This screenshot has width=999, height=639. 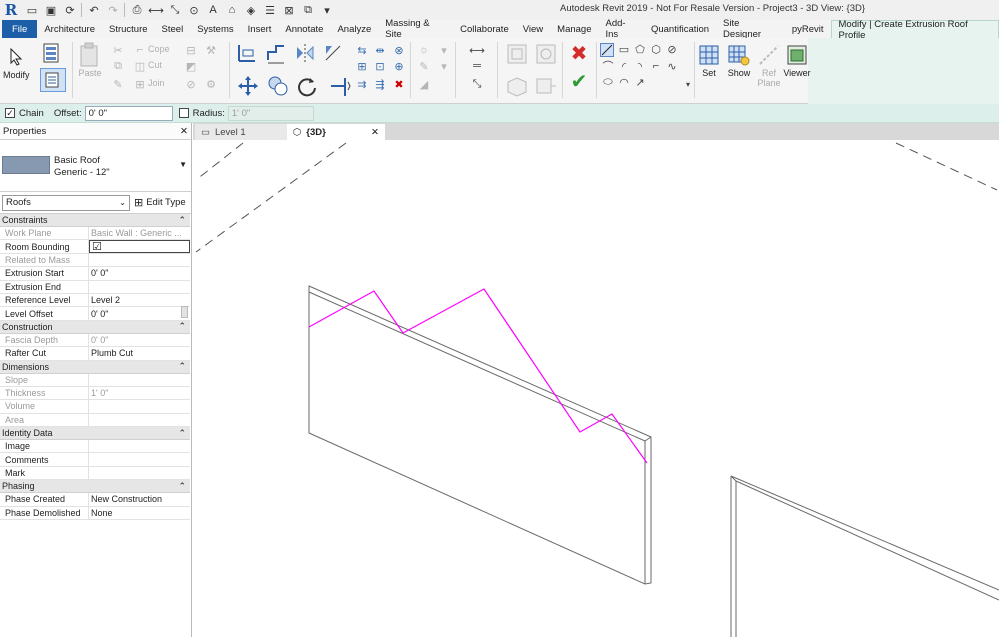 I want to click on spline-icon: ∿, so click(x=672, y=66).